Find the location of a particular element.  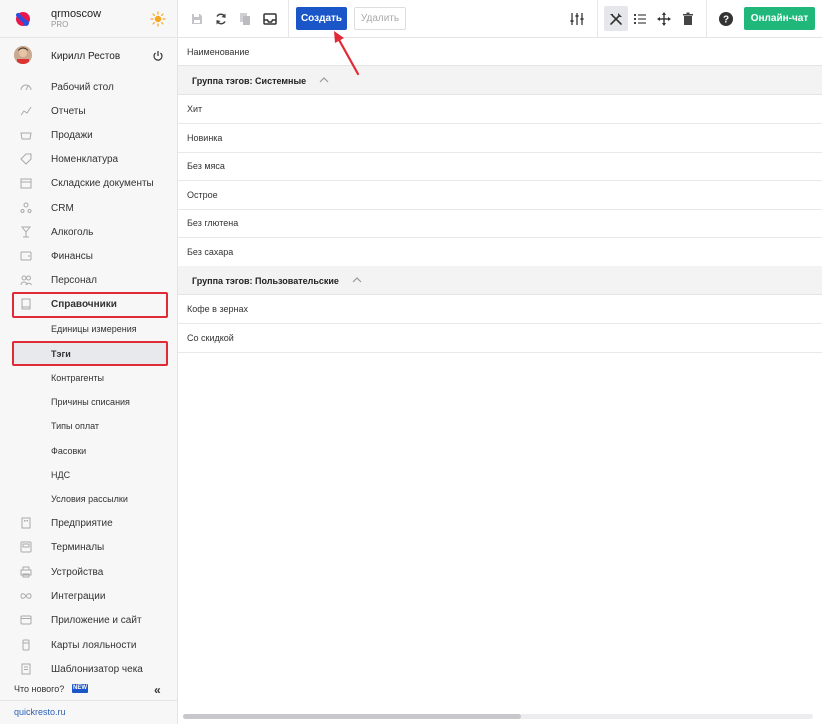

brand-header: qrmoscow PRO is located at coordinates (89, 19).